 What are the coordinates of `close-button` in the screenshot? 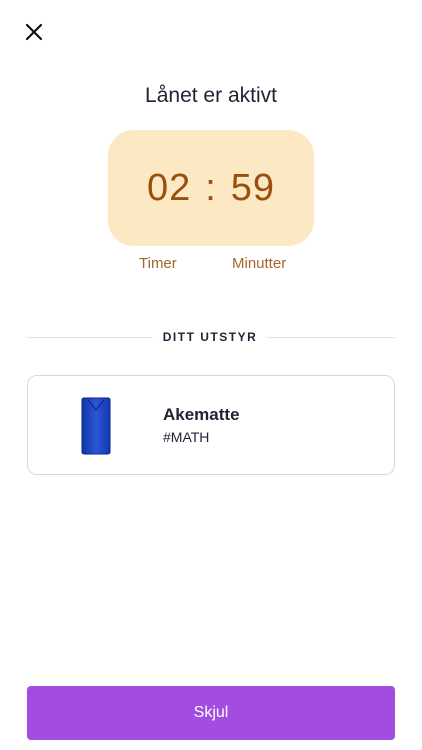 It's located at (34, 32).